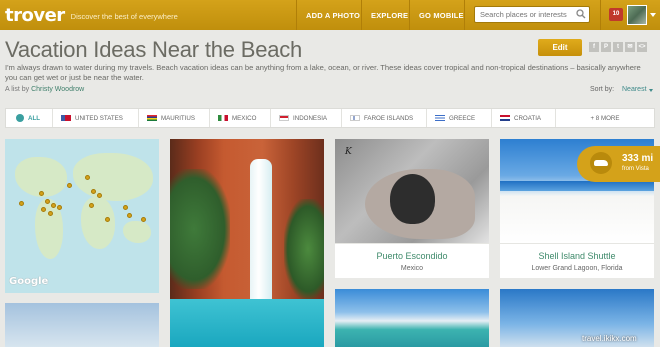 The image size is (660, 347). What do you see at coordinates (412, 256) in the screenshot?
I see `place-title: Puerto Escondido` at bounding box center [412, 256].